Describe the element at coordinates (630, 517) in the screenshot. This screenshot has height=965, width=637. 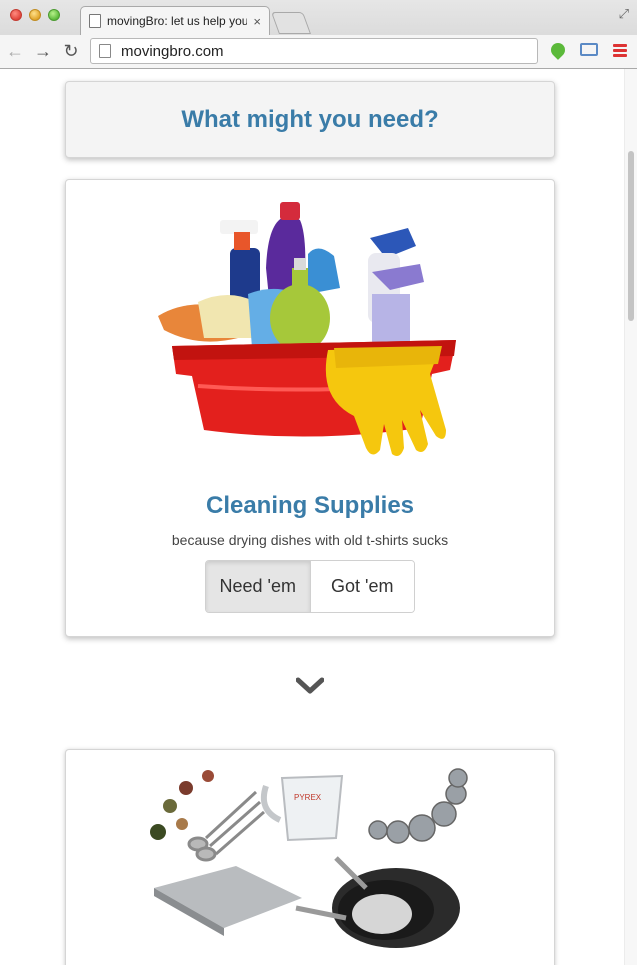
I see `page-scrollbar` at that location.